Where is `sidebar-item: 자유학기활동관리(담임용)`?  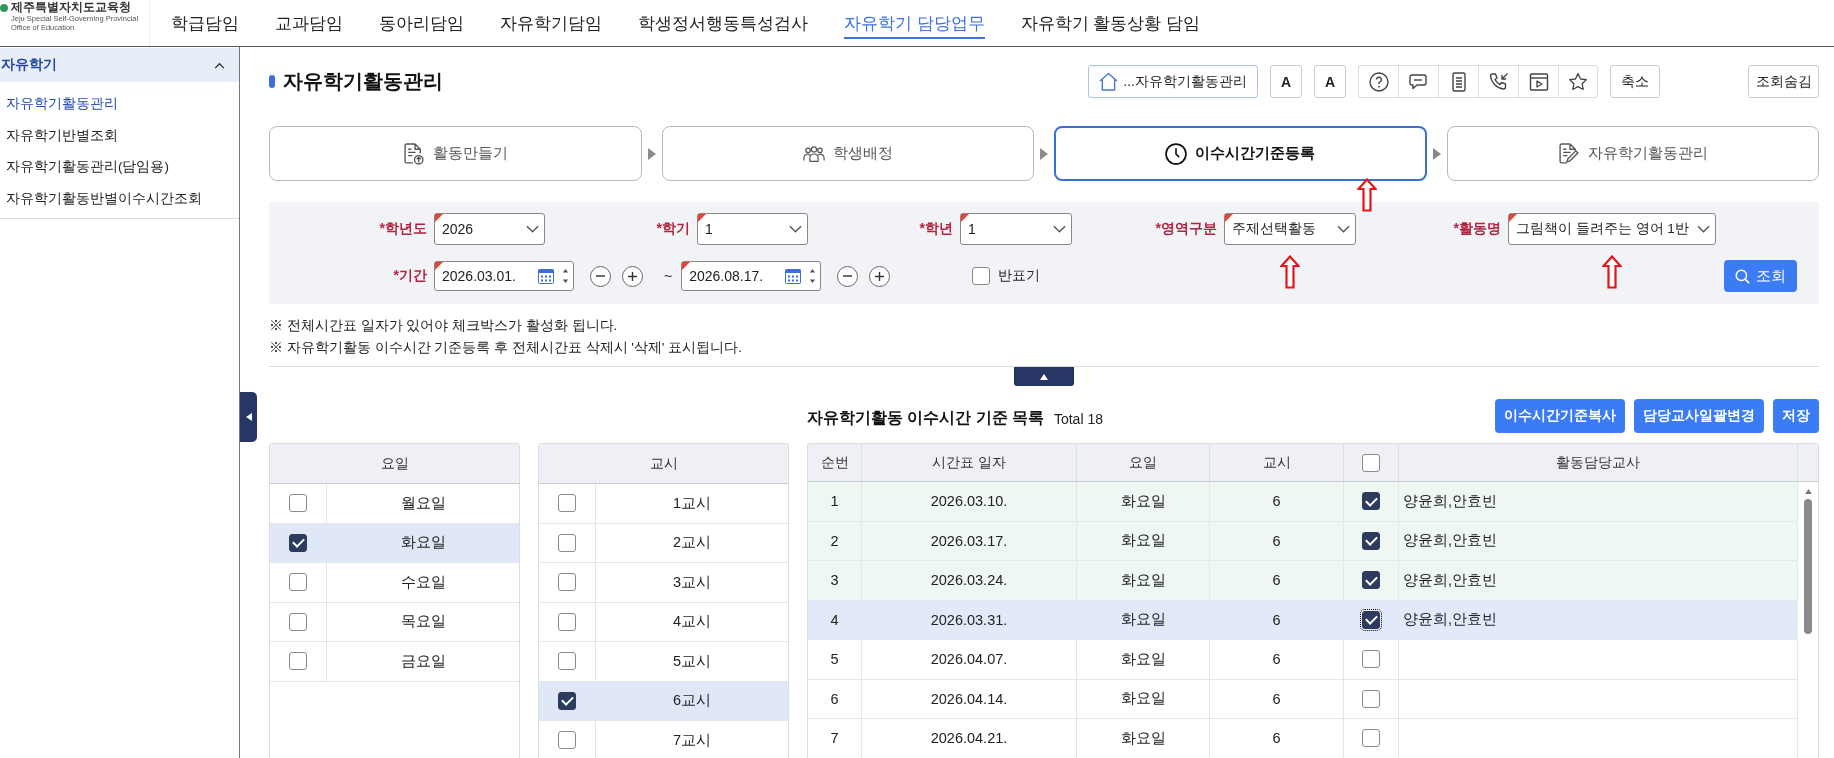
sidebar-item: 자유학기활동관리(담임용) is located at coordinates (119, 167).